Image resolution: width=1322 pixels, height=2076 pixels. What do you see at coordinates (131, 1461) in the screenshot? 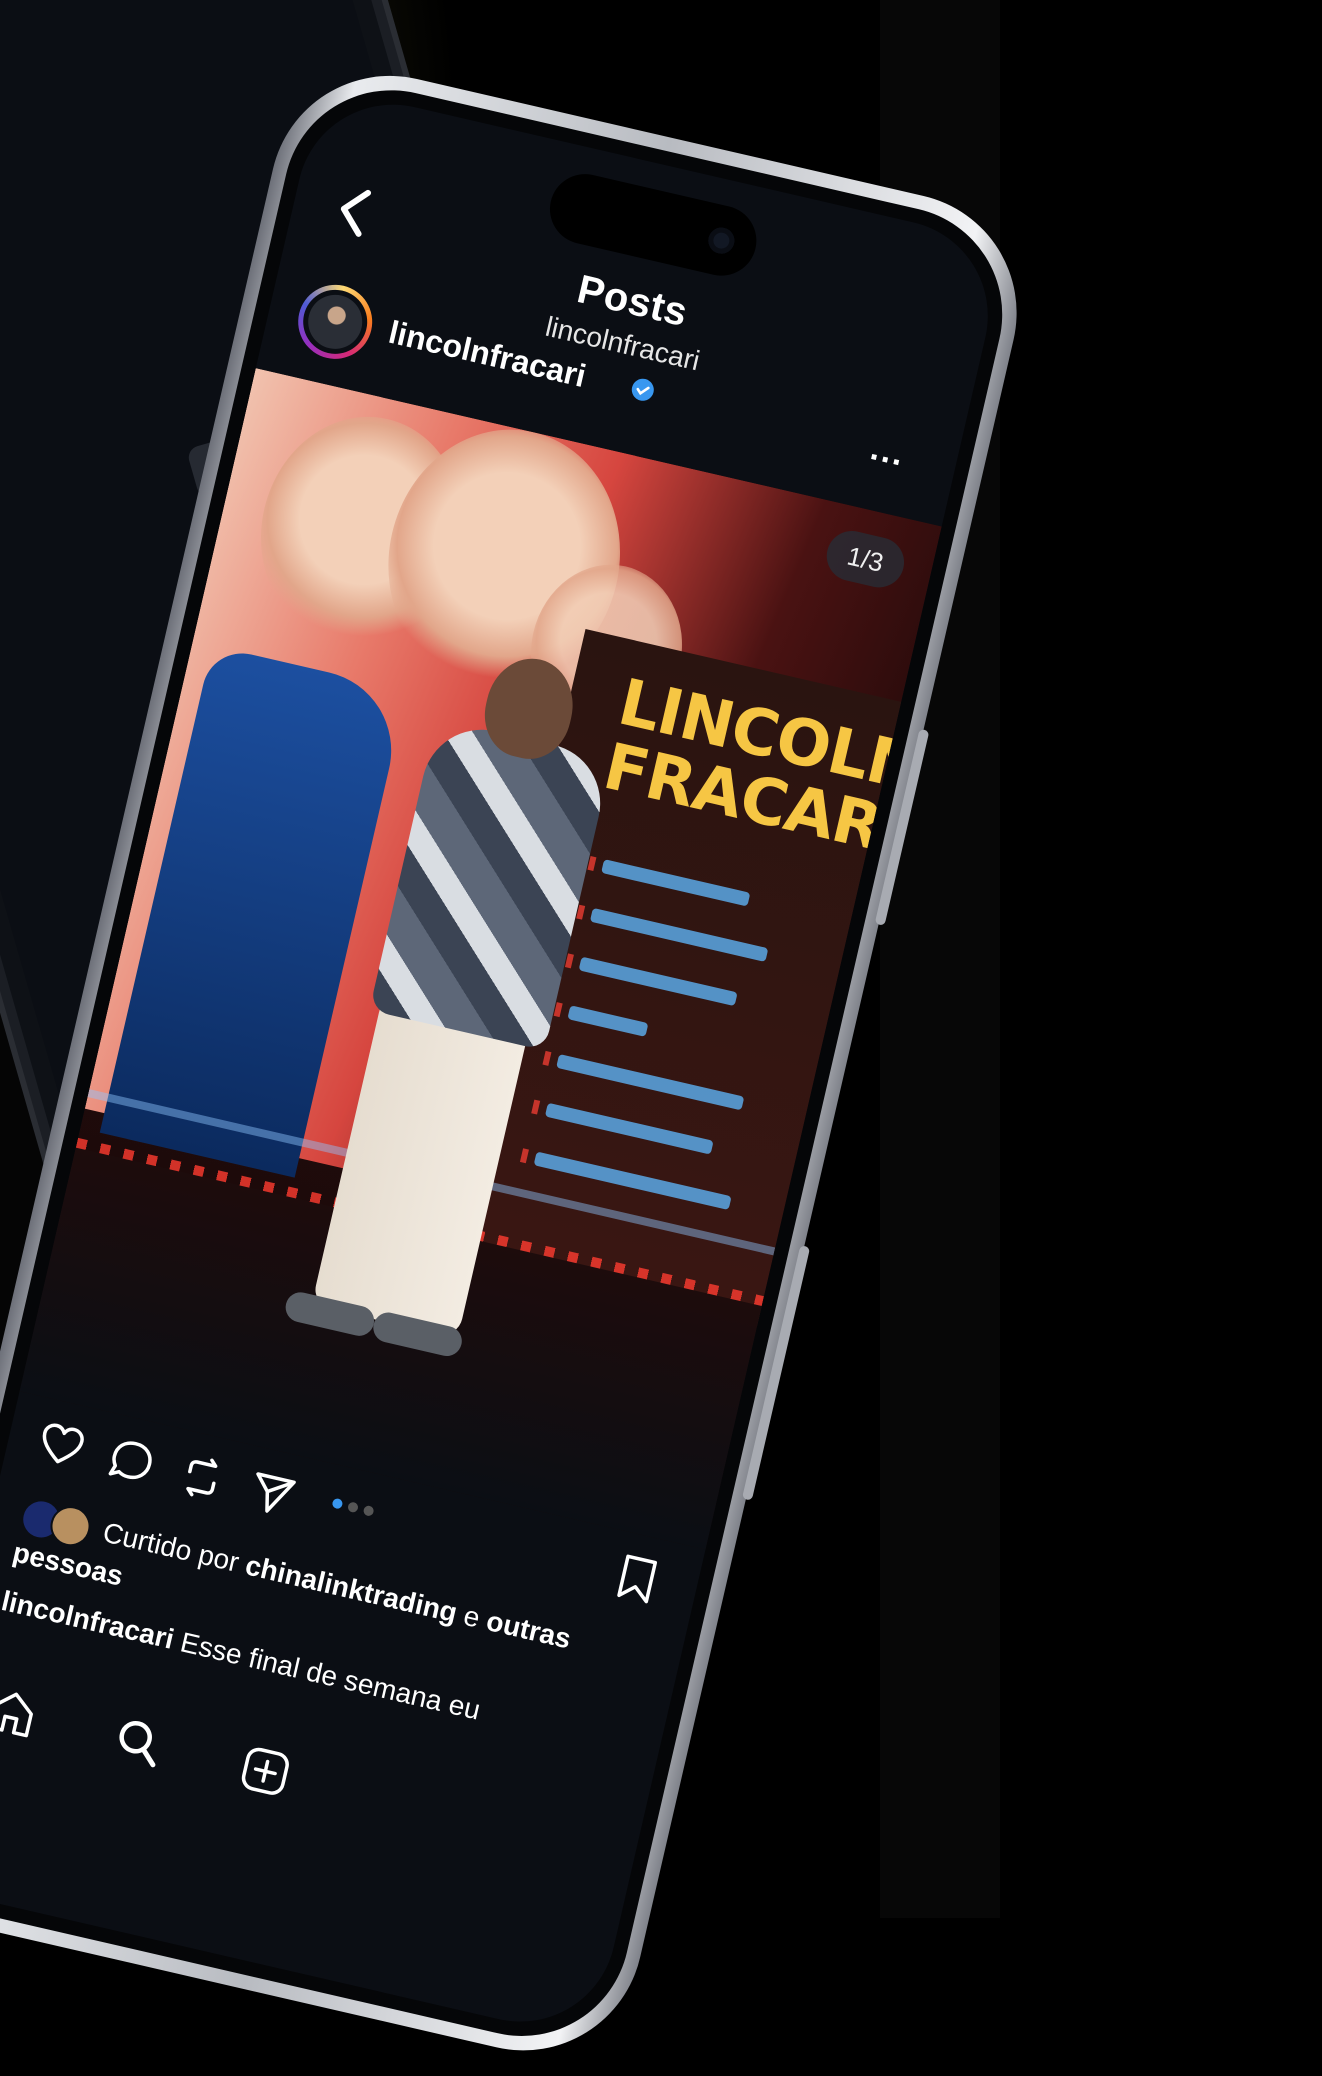
I see `comment-icon` at bounding box center [131, 1461].